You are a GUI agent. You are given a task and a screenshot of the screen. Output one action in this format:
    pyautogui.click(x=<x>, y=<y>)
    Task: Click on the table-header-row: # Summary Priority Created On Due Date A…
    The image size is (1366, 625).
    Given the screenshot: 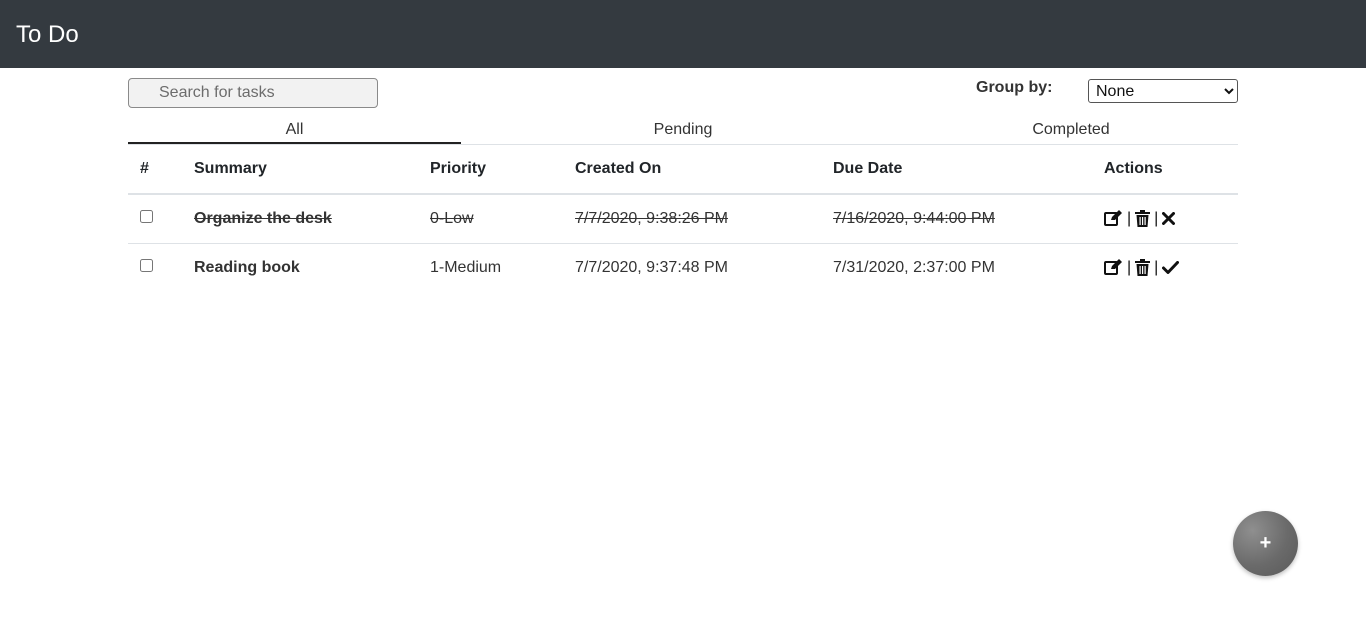 What is the action you would take?
    pyautogui.click(x=683, y=170)
    